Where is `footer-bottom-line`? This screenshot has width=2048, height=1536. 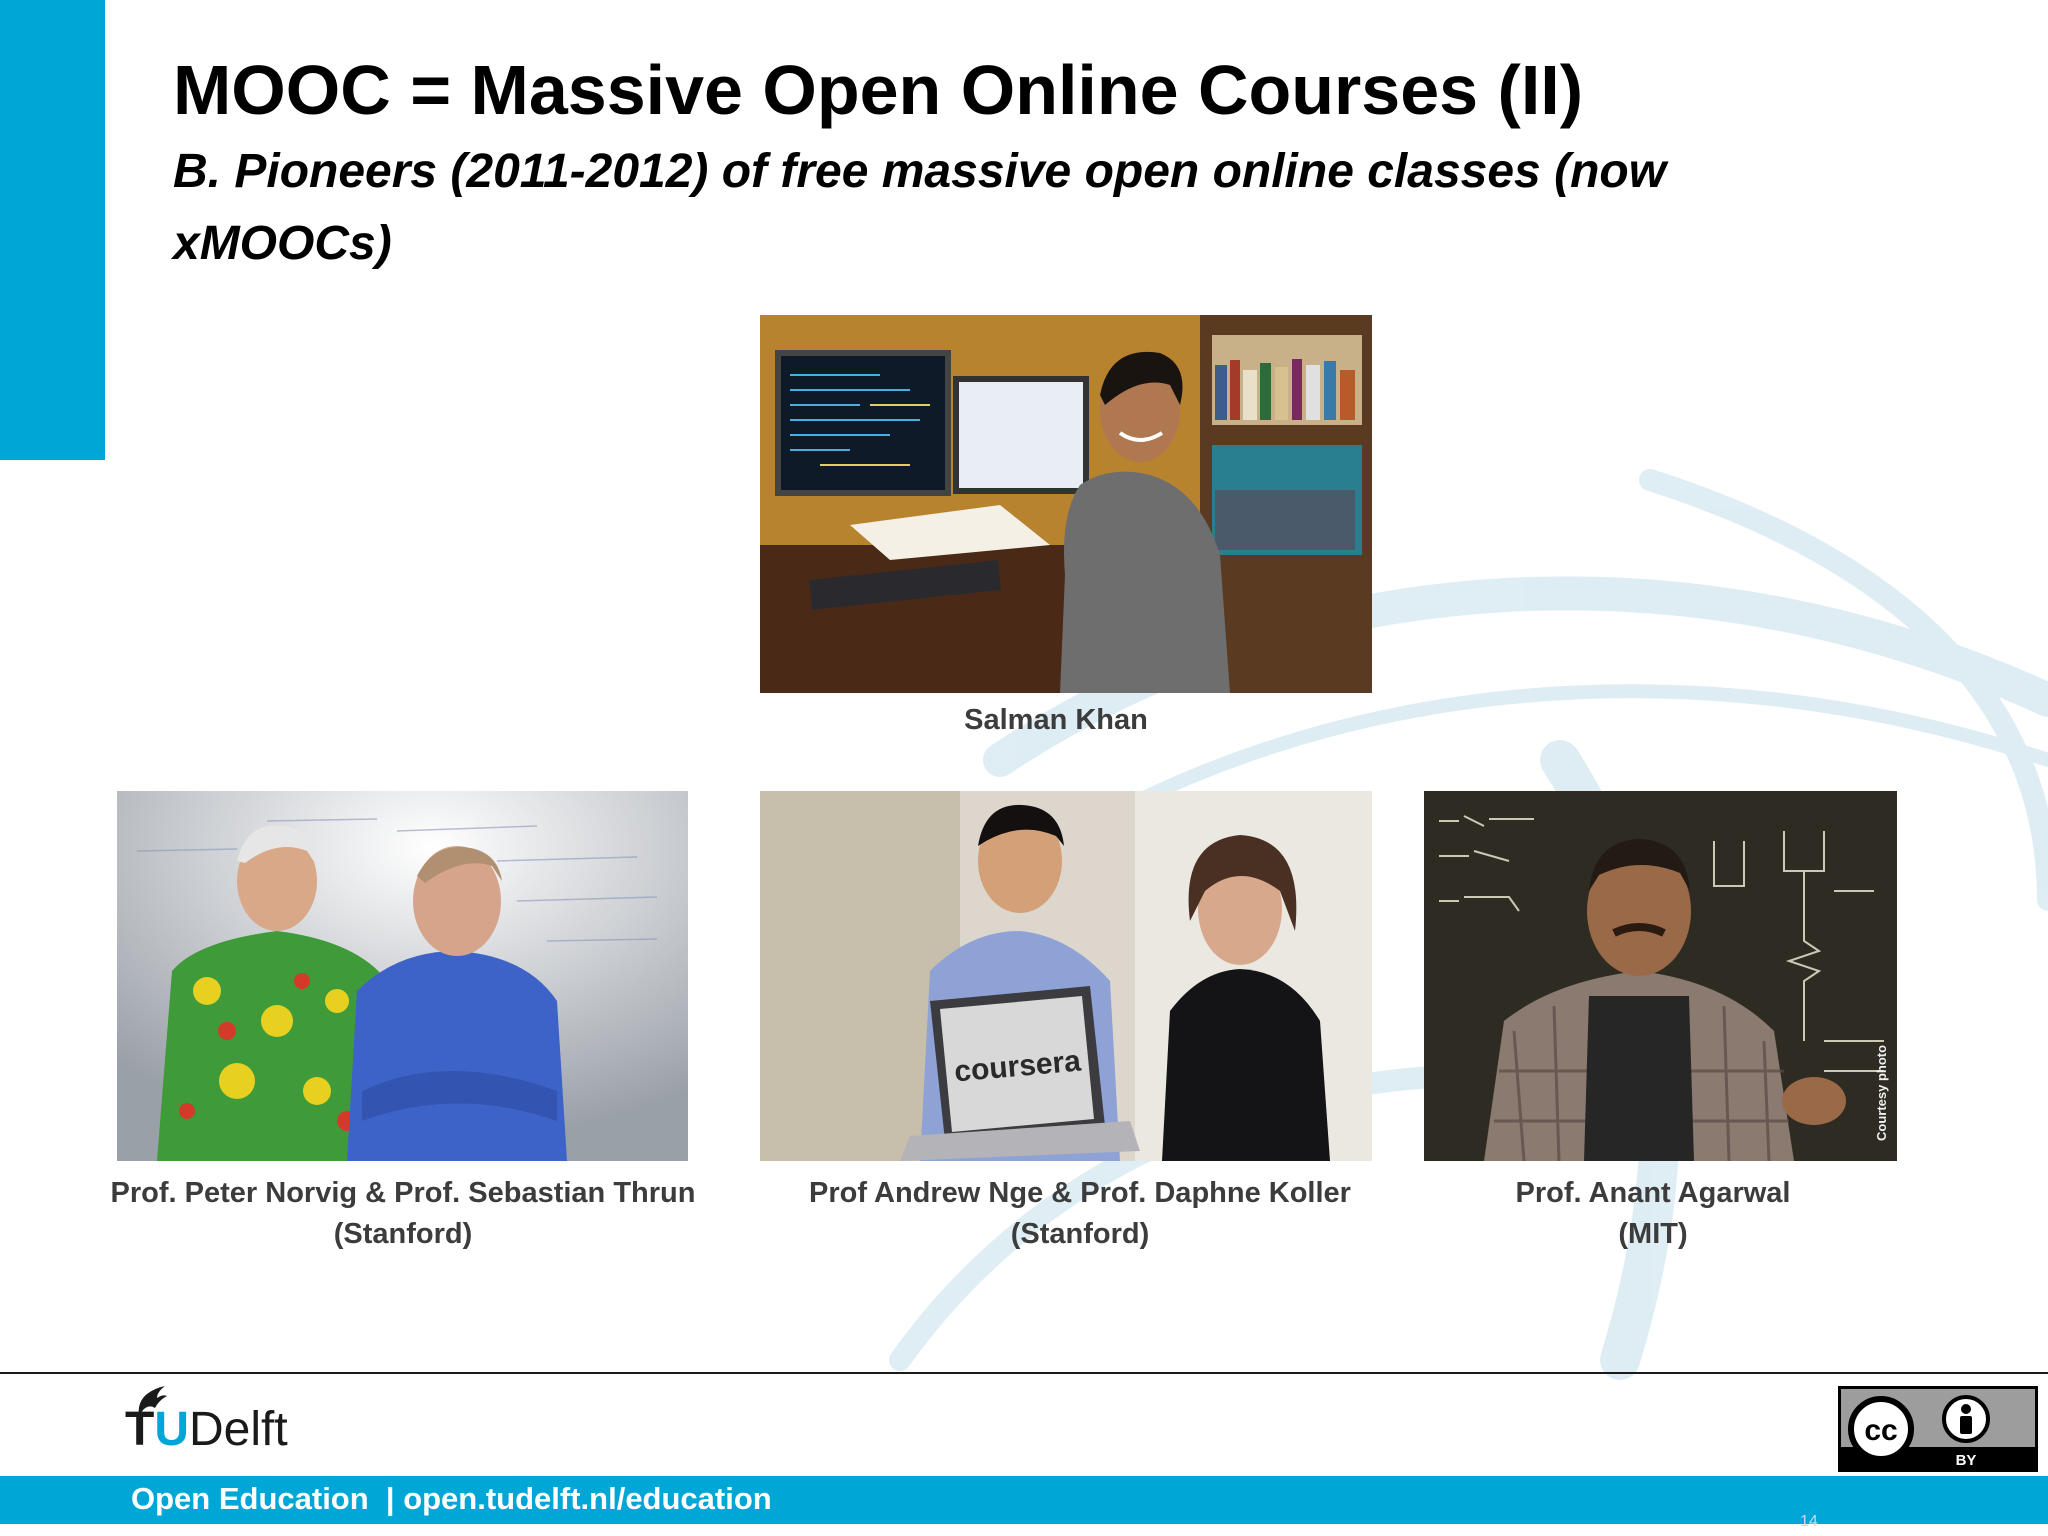 footer-bottom-line is located at coordinates (1024, 1523).